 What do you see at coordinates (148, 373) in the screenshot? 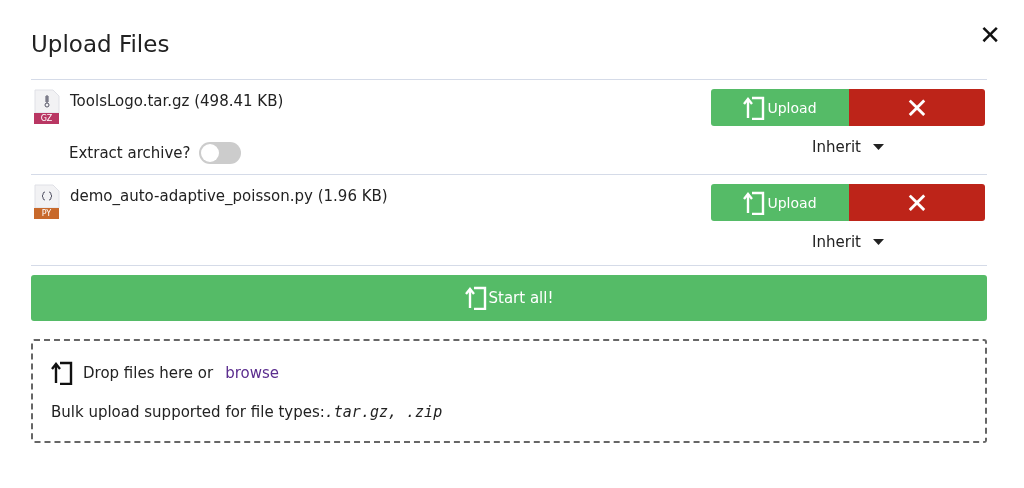
I see `drop-text: Drop files here or` at bounding box center [148, 373].